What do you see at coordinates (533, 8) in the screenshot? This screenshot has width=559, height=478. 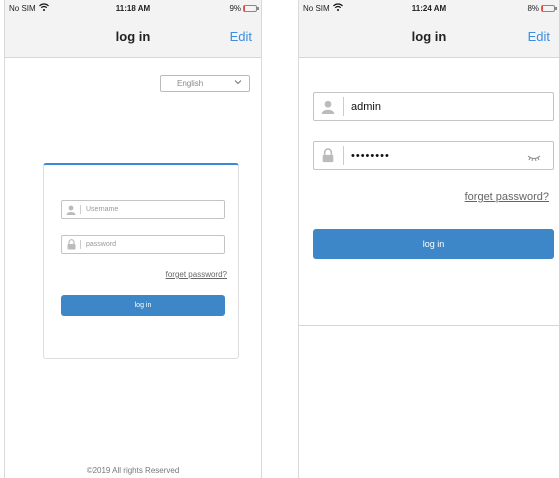 I see `battery-percent: 8%` at bounding box center [533, 8].